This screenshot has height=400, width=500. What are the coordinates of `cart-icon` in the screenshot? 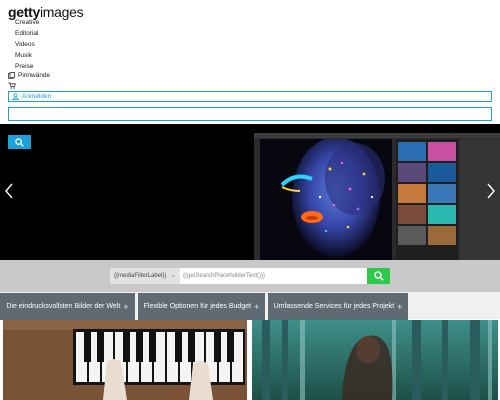 It's located at (12, 85).